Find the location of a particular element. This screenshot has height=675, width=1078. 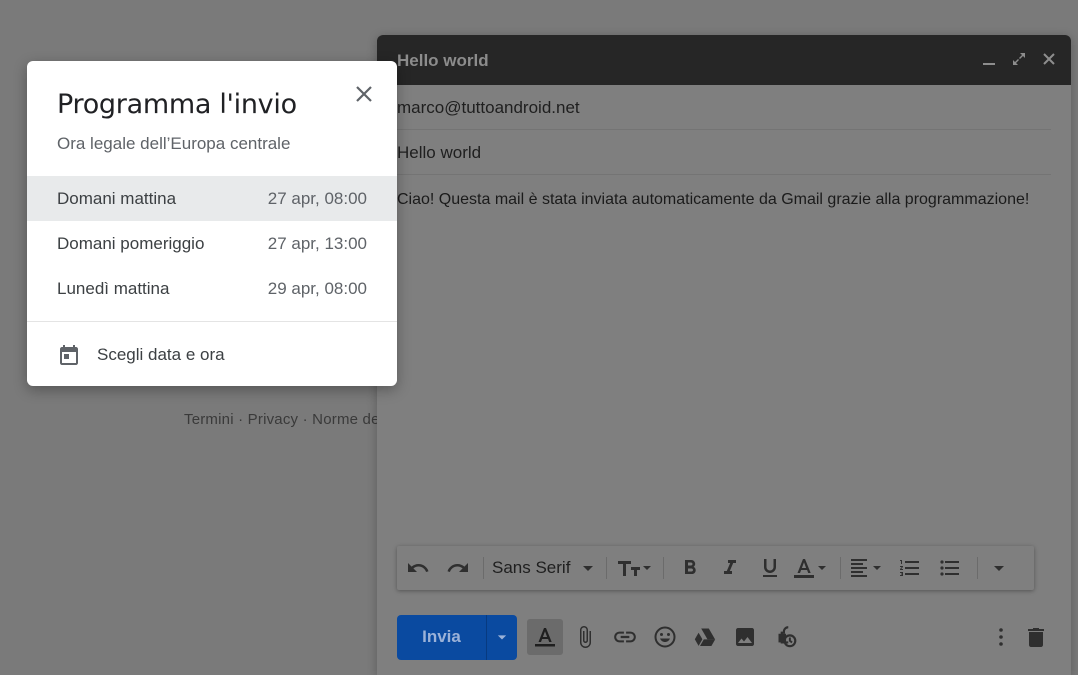

align-icon is located at coordinates (869, 568).